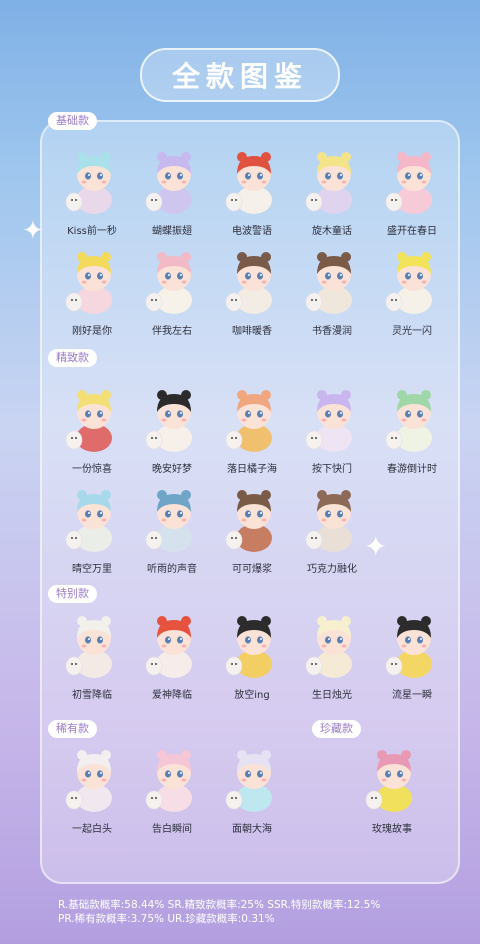 The height and width of the screenshot is (944, 480). What do you see at coordinates (252, 569) in the screenshot?
I see `figure-name: 可可爆浆` at bounding box center [252, 569].